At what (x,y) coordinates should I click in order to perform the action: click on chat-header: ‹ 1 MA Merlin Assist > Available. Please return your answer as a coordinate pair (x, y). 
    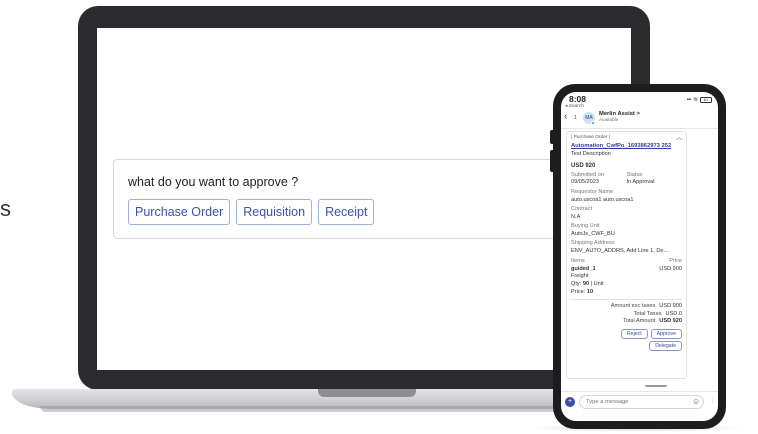
    Looking at the image, I should click on (639, 118).